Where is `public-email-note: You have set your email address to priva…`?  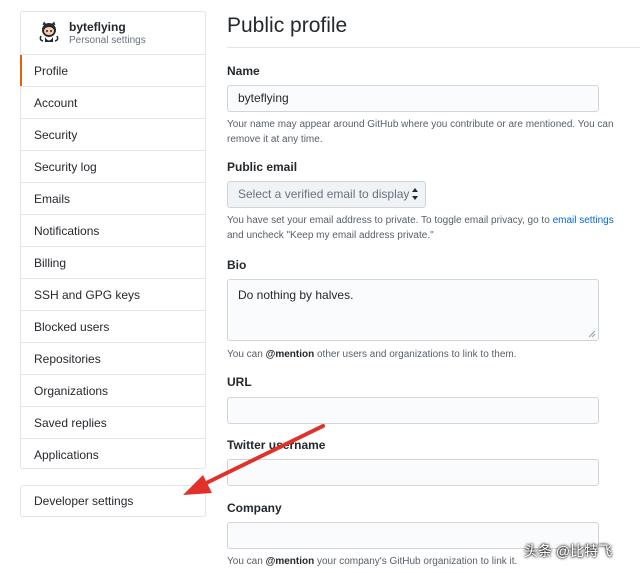
public-email-note: You have set your email address to priva… is located at coordinates (427, 228).